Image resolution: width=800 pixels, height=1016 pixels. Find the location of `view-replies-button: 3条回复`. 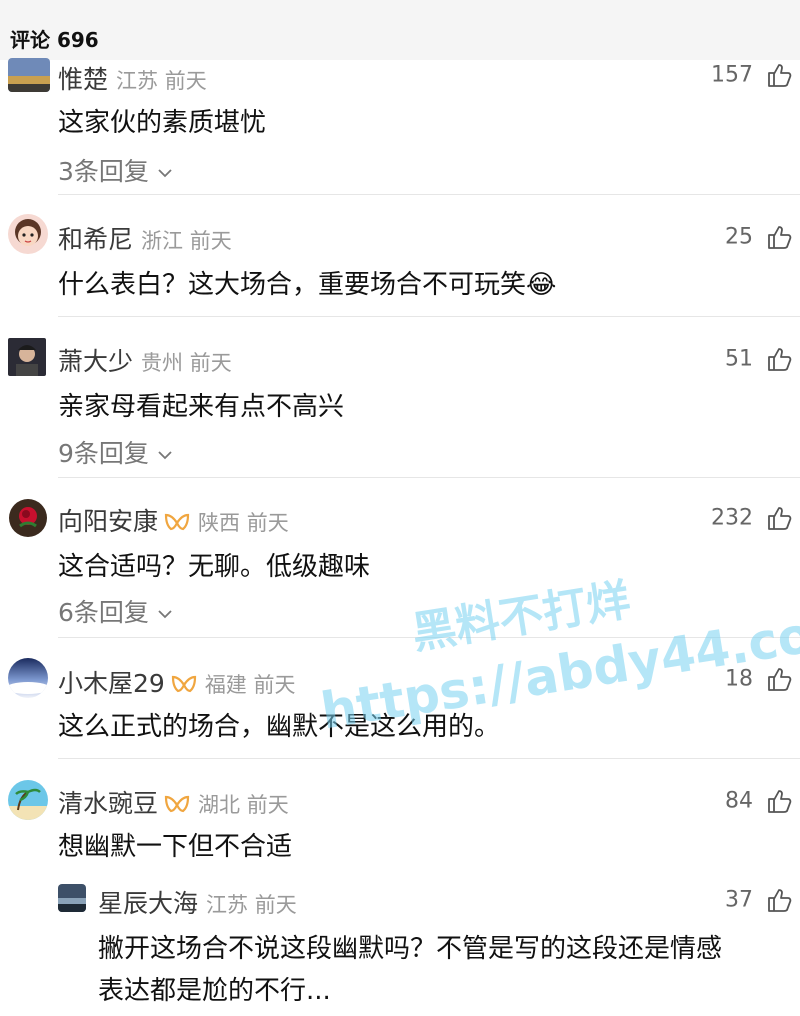

view-replies-button: 3条回复 is located at coordinates (115, 170).